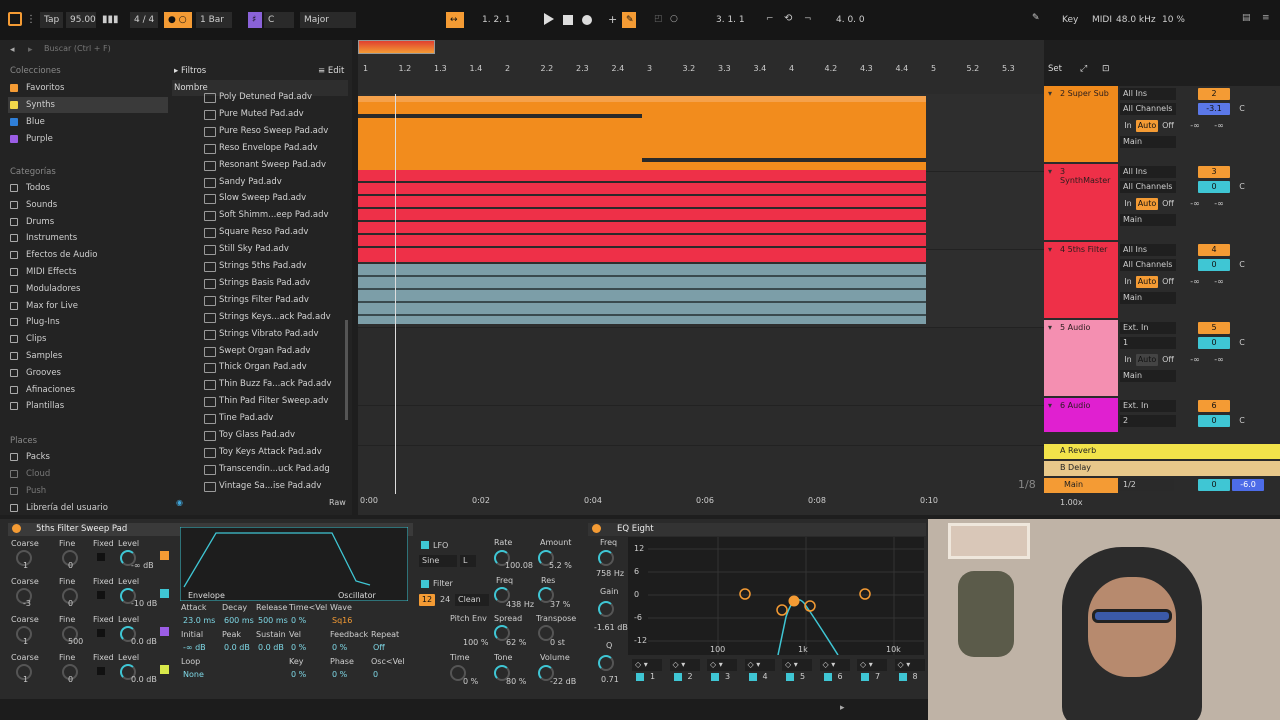  What do you see at coordinates (1168, 126) in the screenshot?
I see `monitor-off: Off` at bounding box center [1168, 126].